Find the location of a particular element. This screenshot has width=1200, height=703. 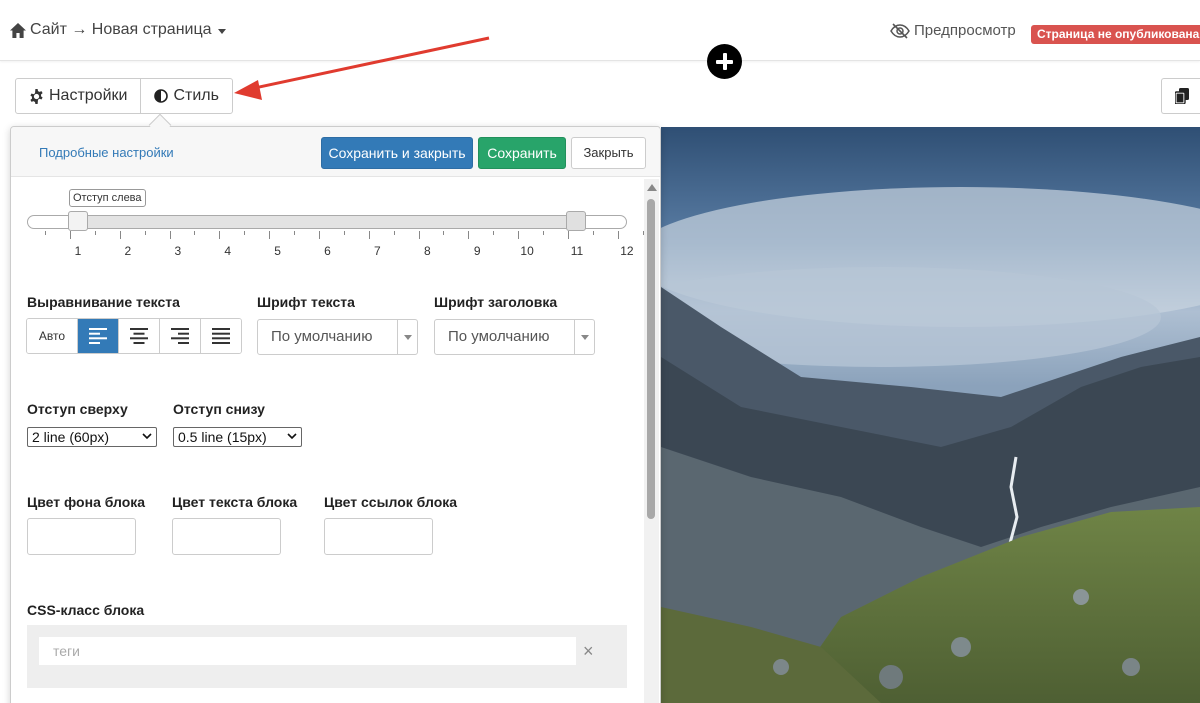

css-class-label: CSS-класс блока is located at coordinates (86, 610).